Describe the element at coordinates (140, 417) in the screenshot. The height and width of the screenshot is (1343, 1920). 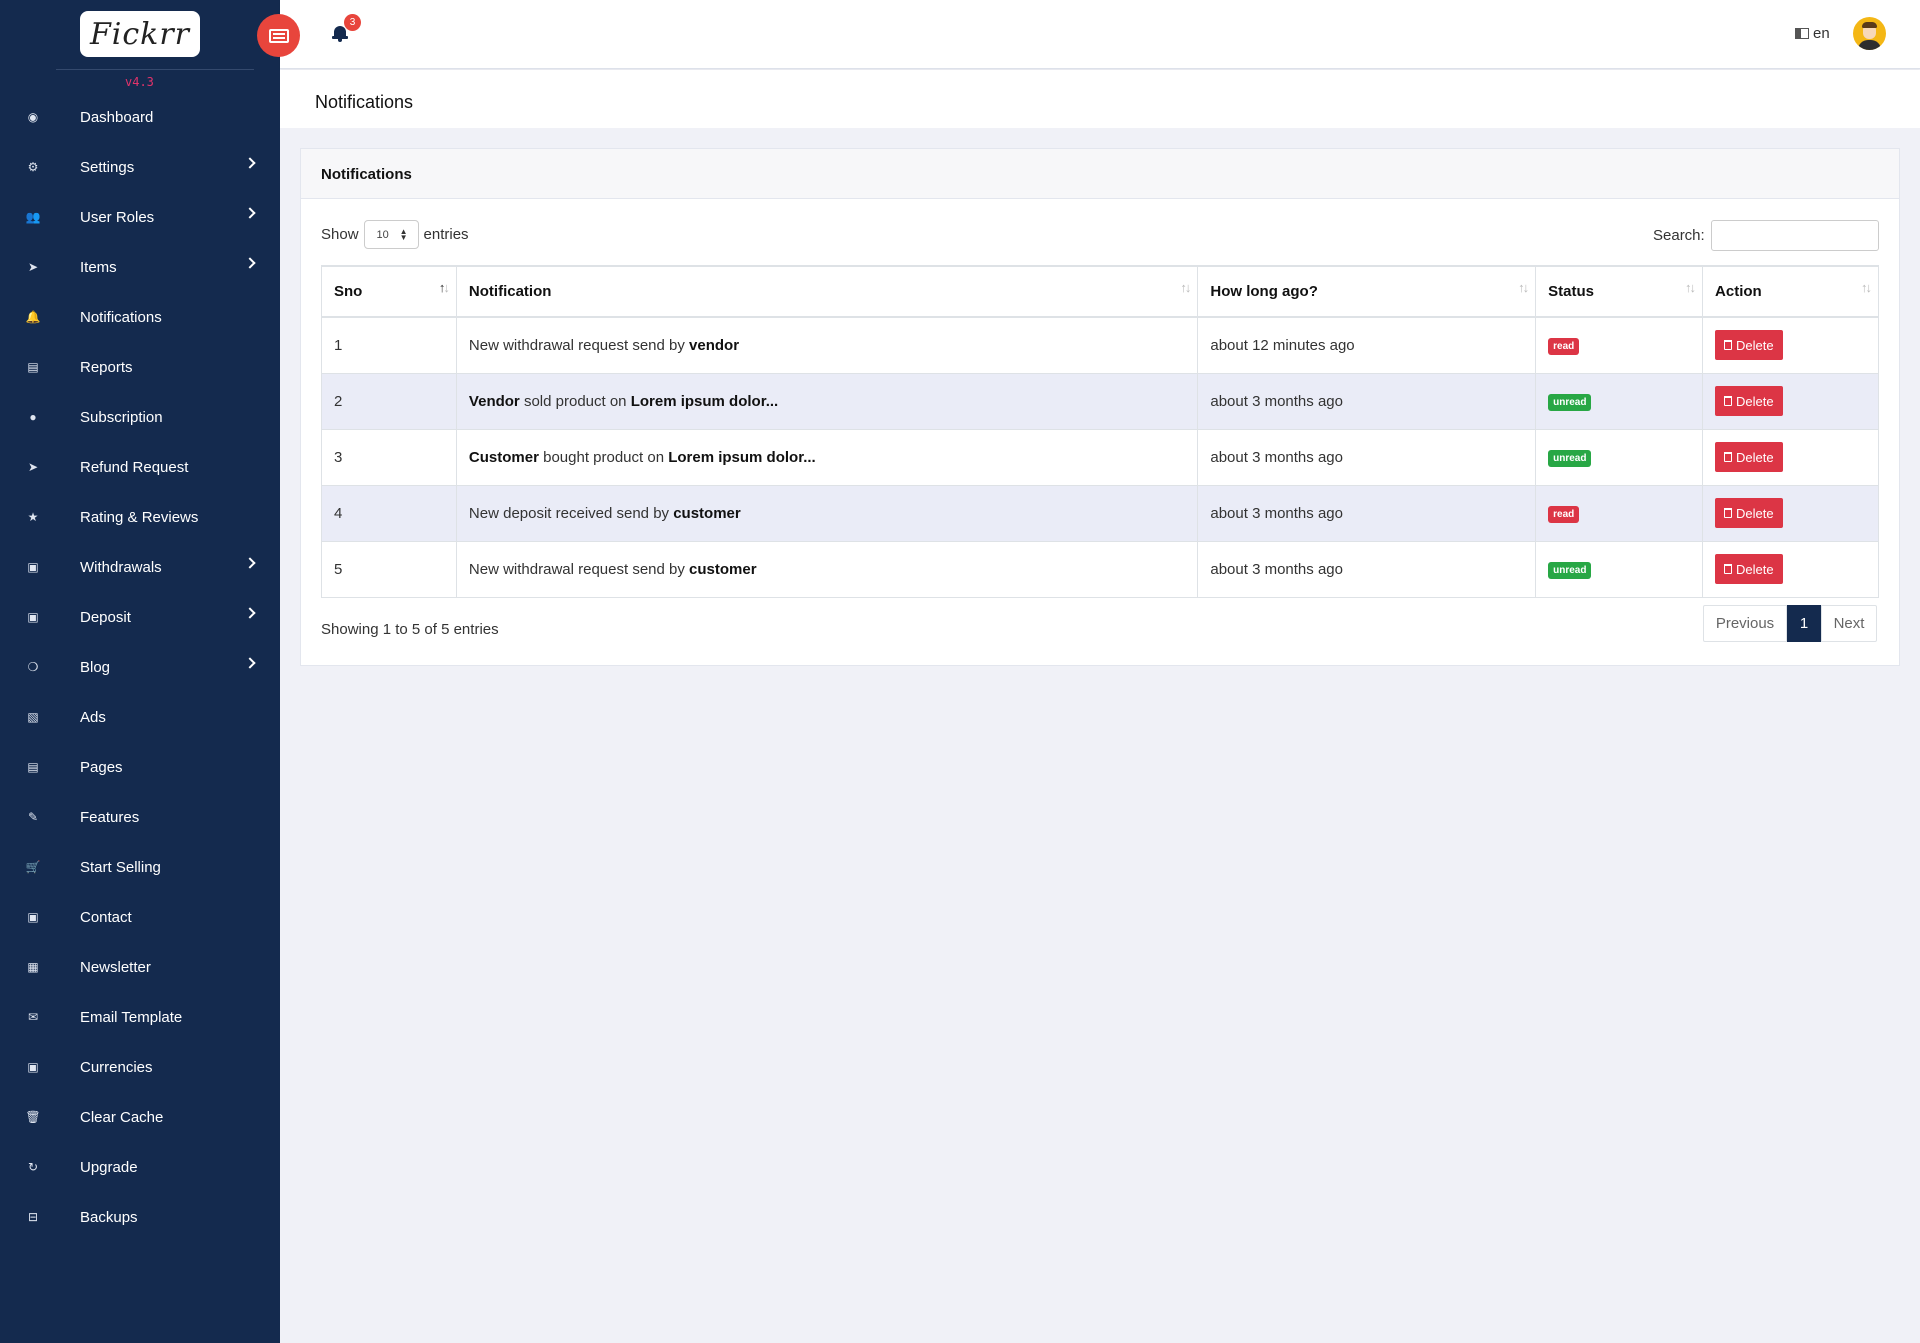
I see `sidebar-item-subscription: ● Subscription` at that location.